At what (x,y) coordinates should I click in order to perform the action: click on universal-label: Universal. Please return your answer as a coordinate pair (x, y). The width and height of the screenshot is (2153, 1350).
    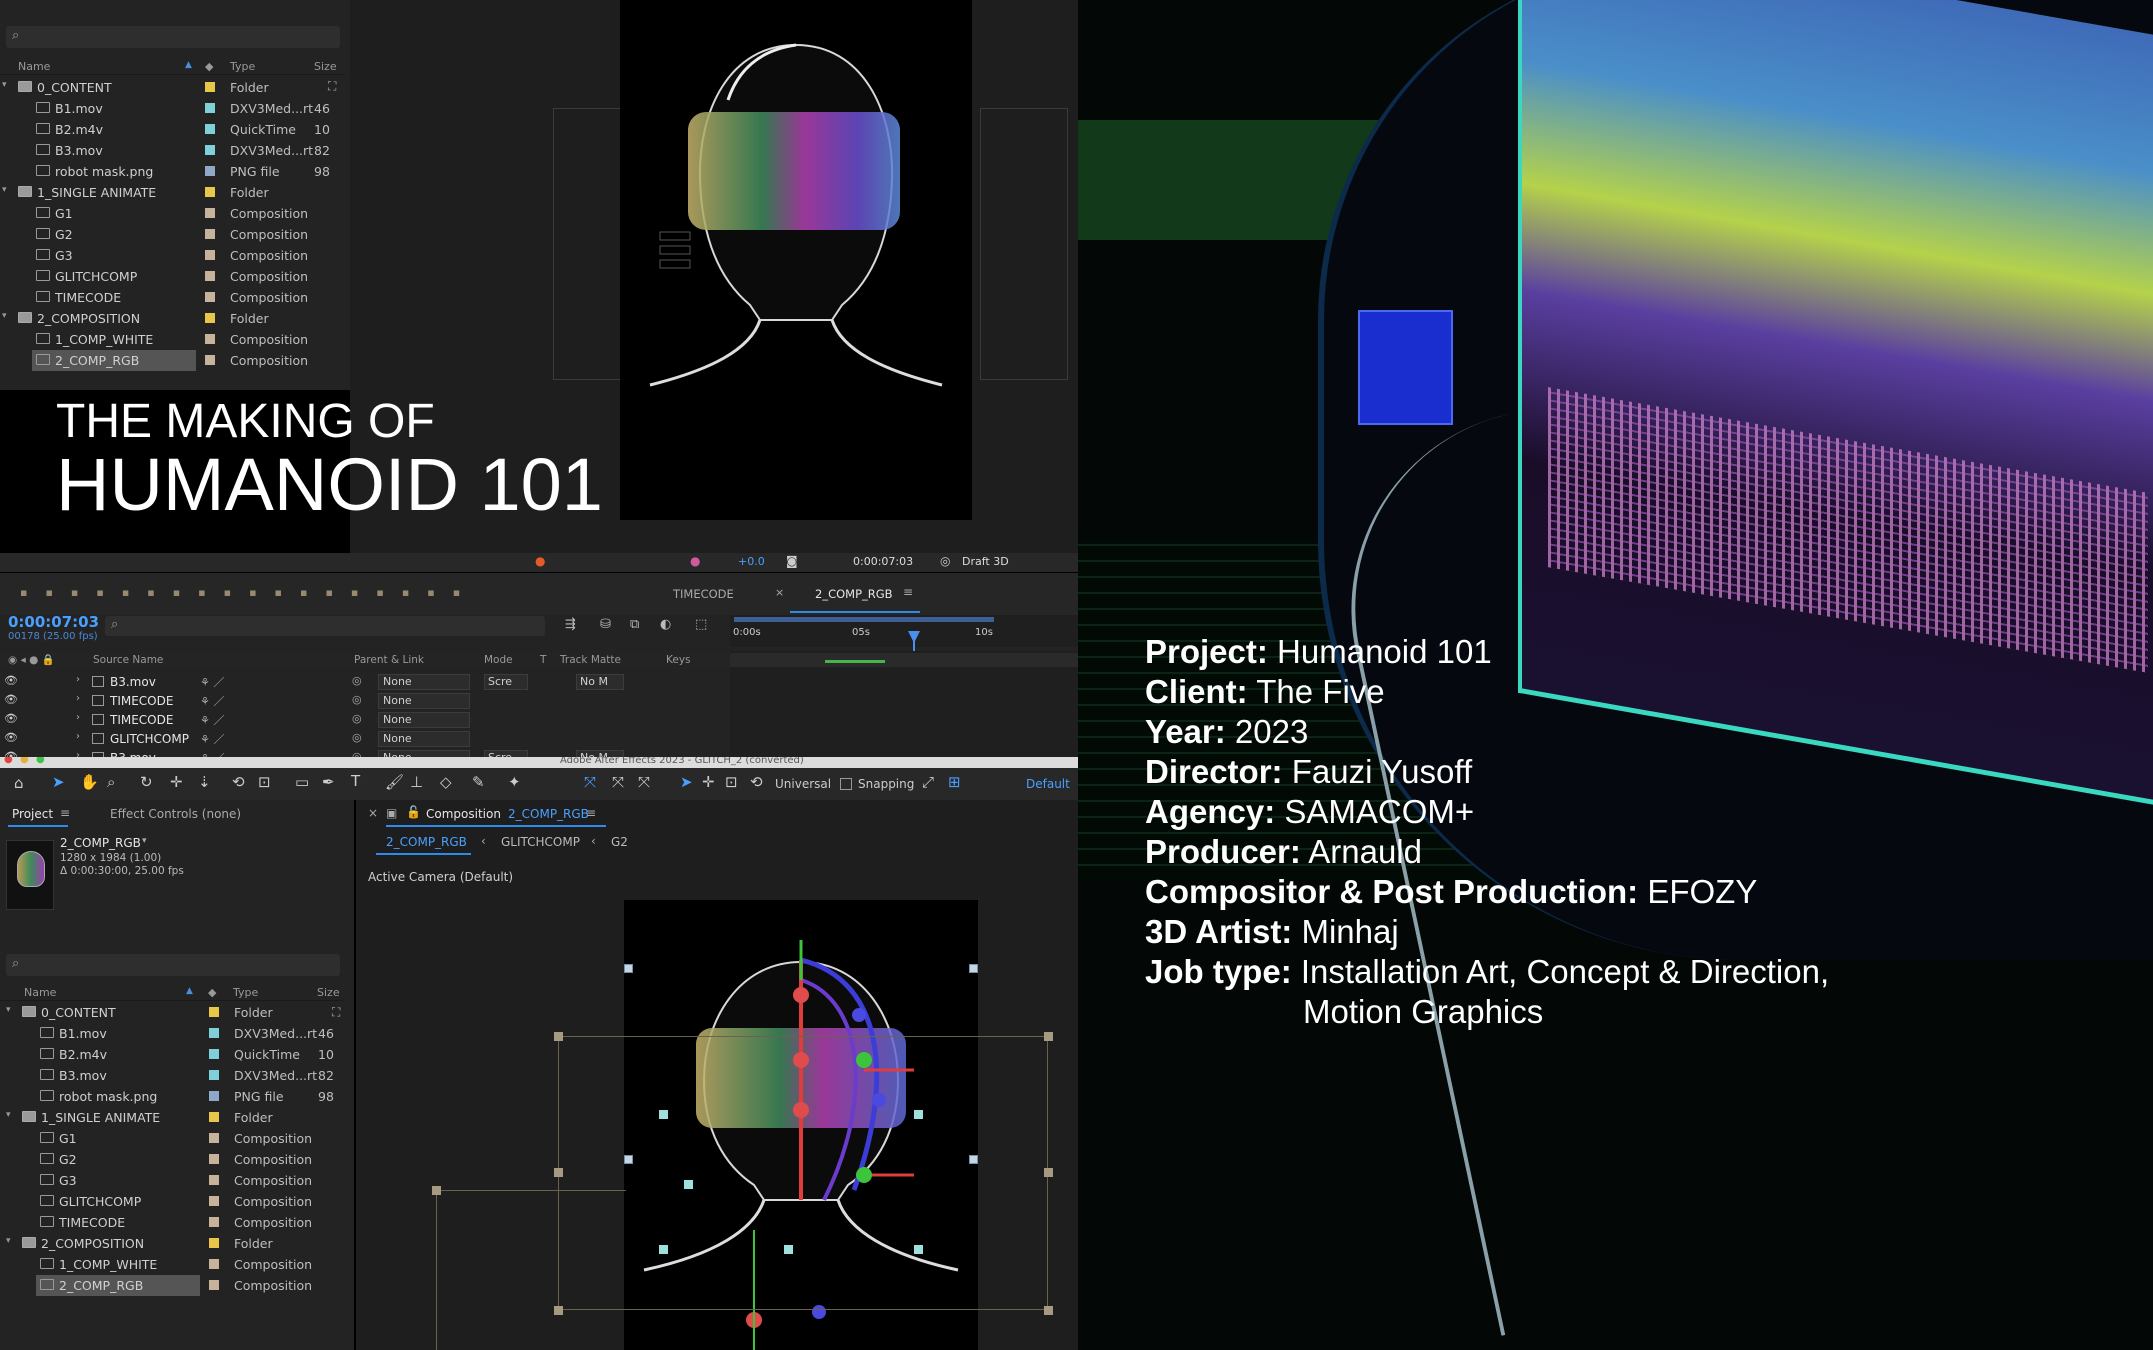
    Looking at the image, I should click on (803, 784).